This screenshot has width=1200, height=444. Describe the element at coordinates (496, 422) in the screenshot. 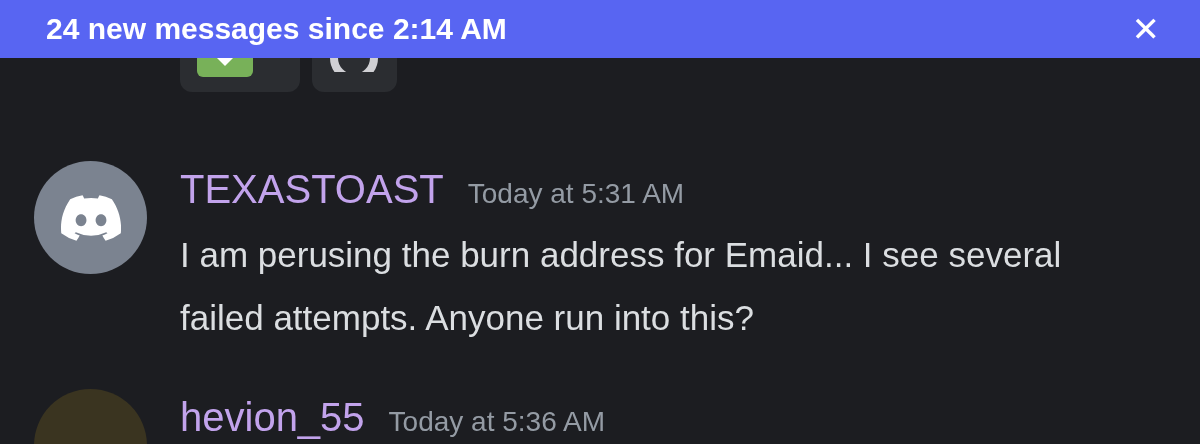

I see `timestamp: Today at 5:36 AM` at that location.